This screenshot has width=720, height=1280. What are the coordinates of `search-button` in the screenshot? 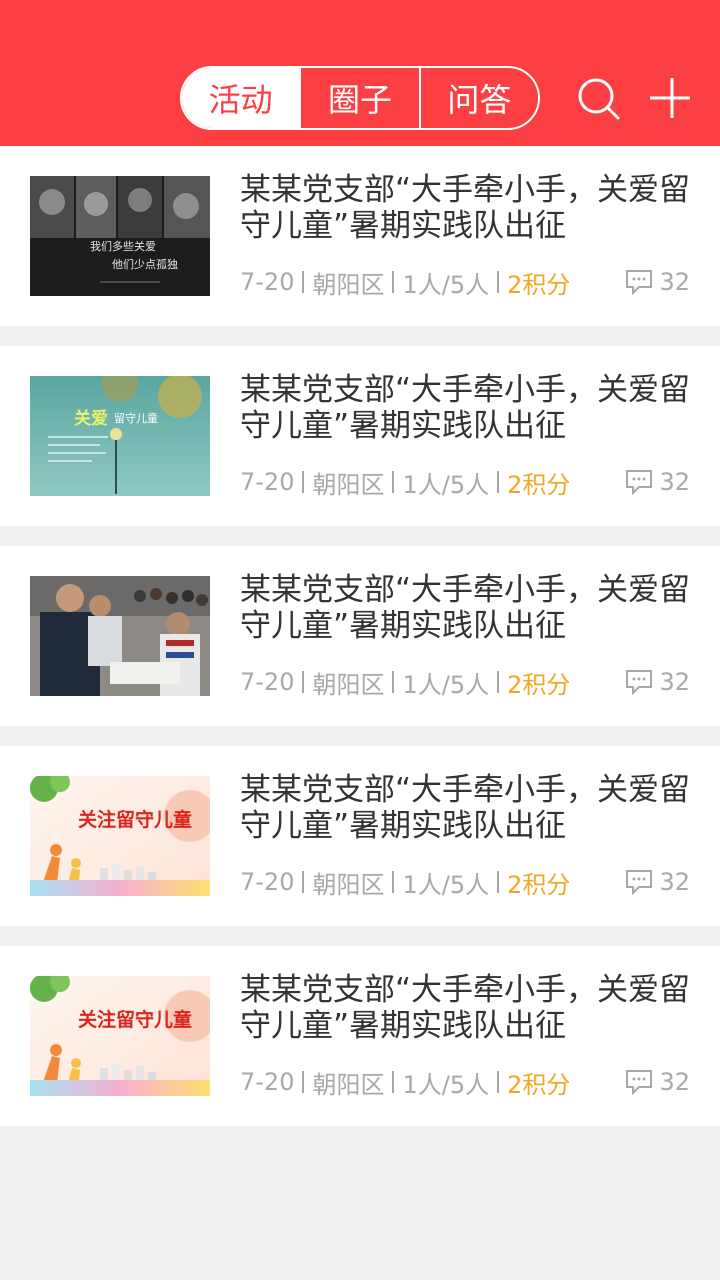 It's located at (600, 98).